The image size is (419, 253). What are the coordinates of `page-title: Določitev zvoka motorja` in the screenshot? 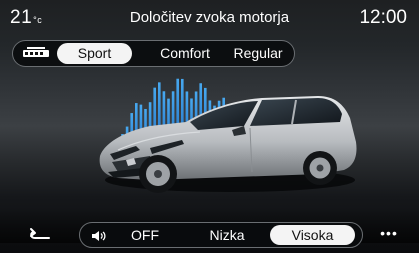 It's located at (209, 17).